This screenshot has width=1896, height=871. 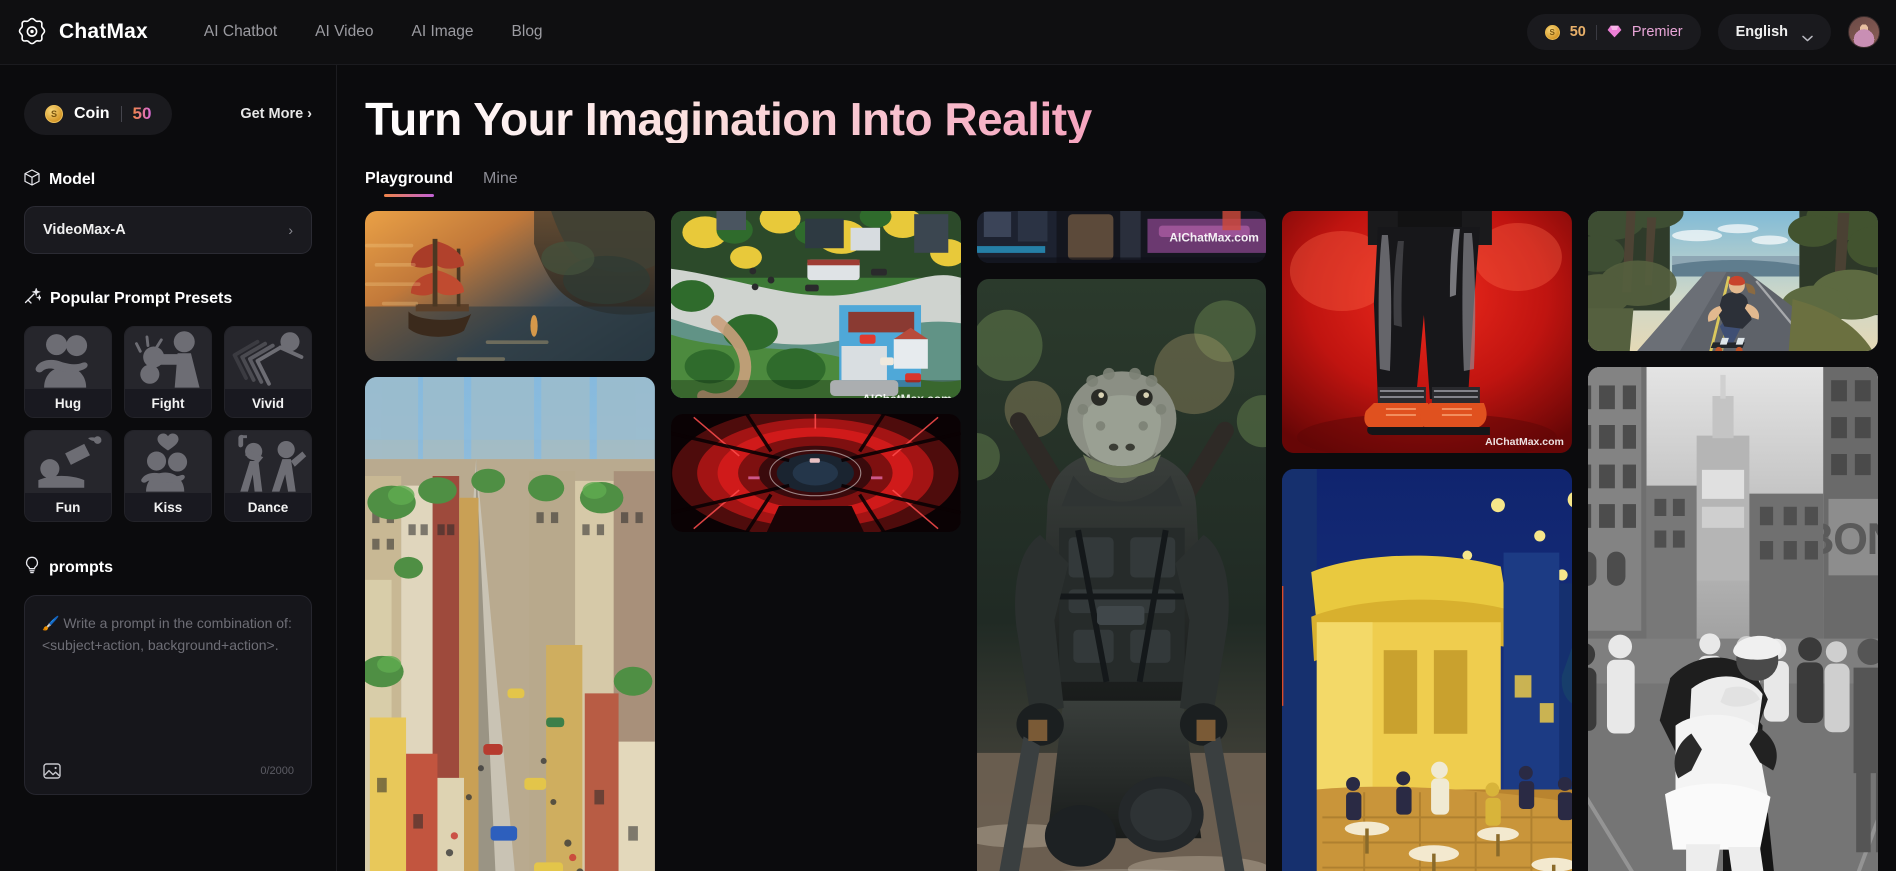 What do you see at coordinates (815, 473) in the screenshot?
I see `card-red-sci-fi-tunnel` at bounding box center [815, 473].